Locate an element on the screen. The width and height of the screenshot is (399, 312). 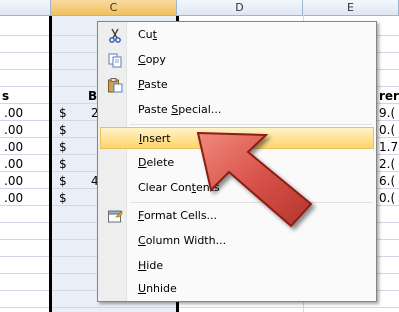
column-header-d-label: D is located at coordinates (239, 7).